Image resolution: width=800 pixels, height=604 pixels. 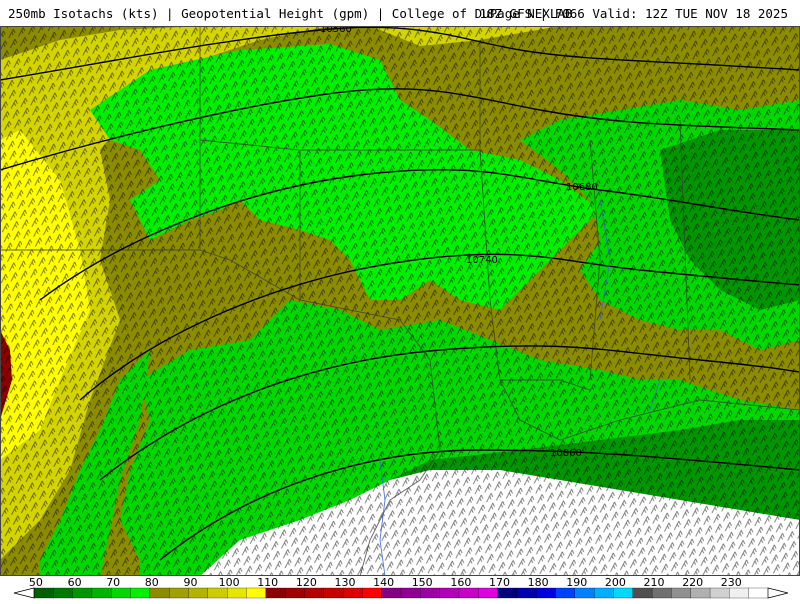 I want to click on colorbar-tick-label: 120, so click(x=306, y=582).